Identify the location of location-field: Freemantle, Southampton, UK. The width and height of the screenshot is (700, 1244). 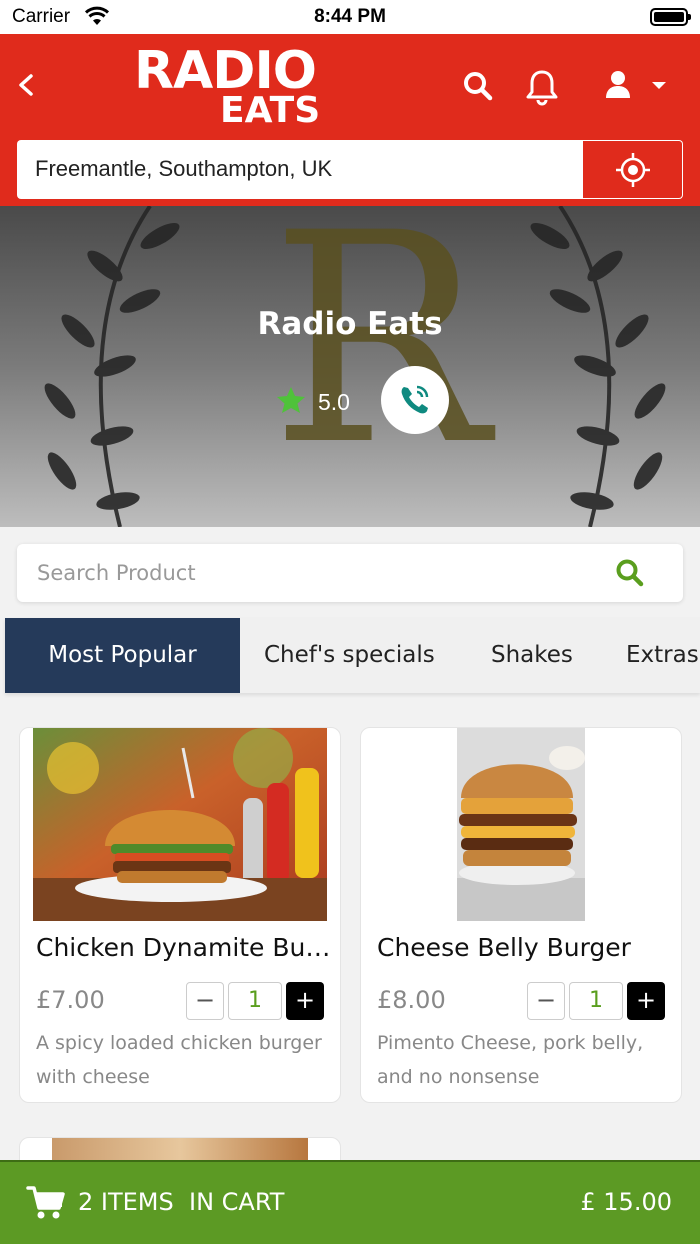
(350, 169).